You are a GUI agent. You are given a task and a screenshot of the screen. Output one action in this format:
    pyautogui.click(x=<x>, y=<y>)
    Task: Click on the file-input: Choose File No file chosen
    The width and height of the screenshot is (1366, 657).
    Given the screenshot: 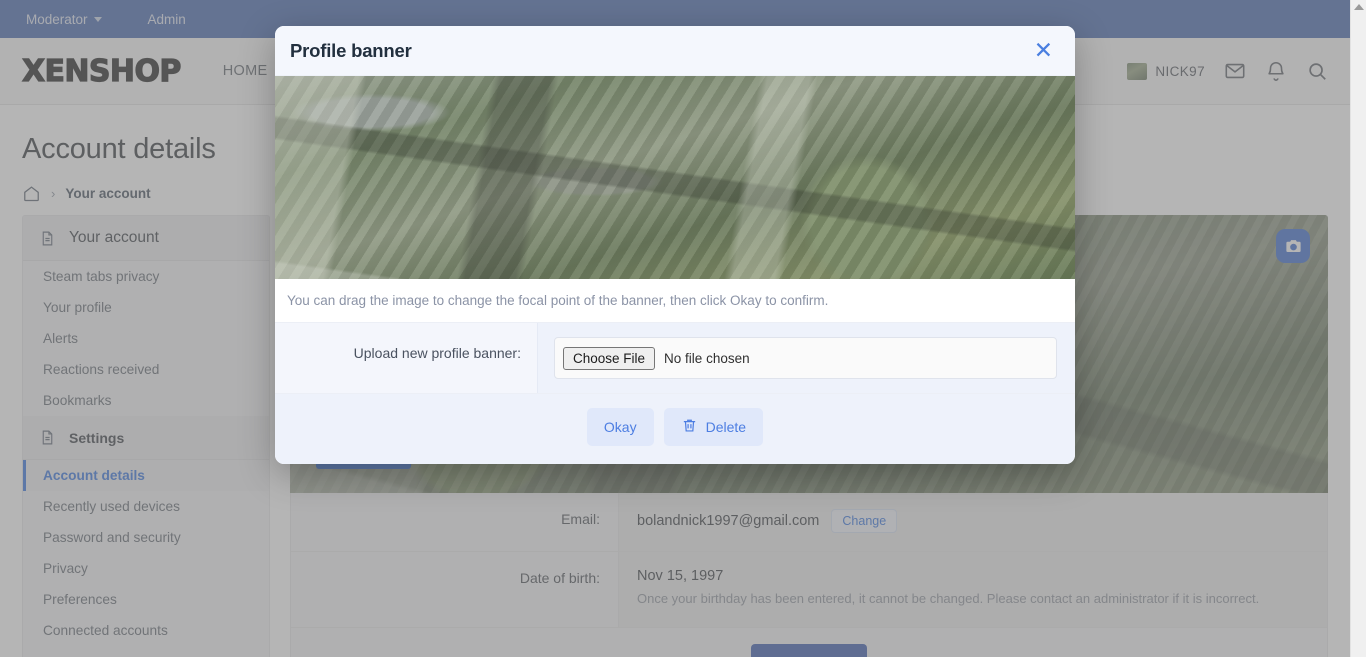 What is the action you would take?
    pyautogui.click(x=805, y=358)
    